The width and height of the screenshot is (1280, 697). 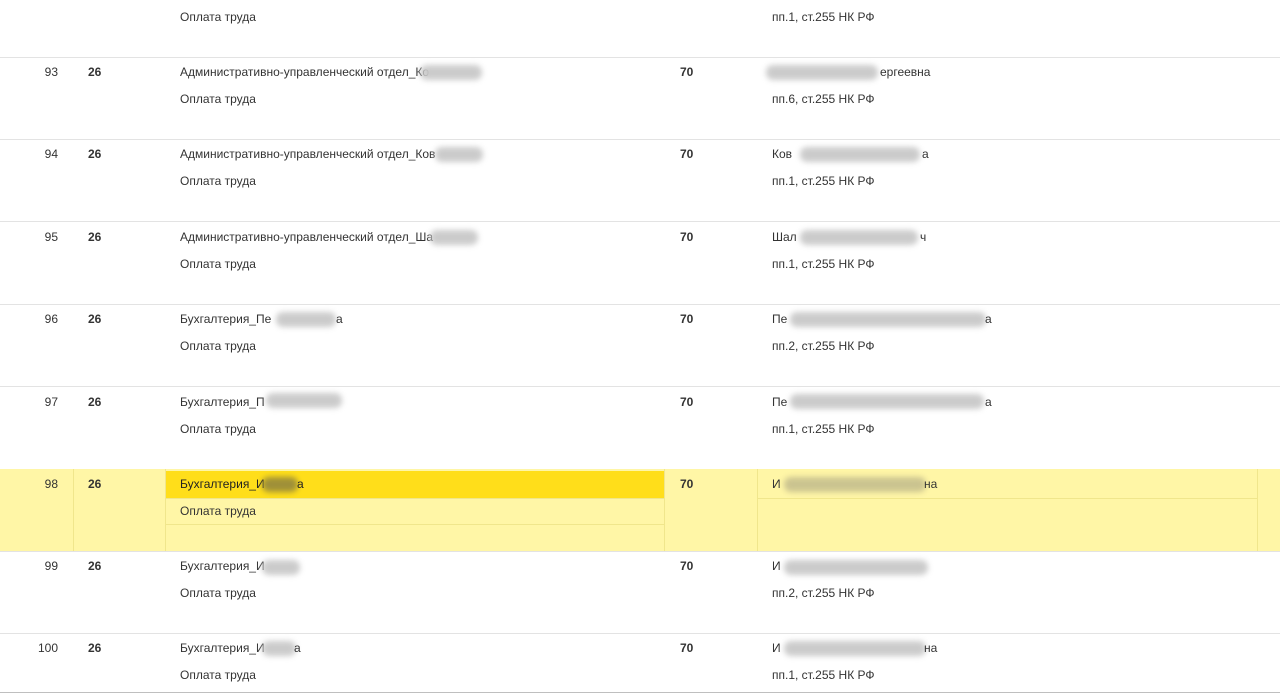 I want to click on subconto-1-credit: ергеевна, so click(x=905, y=72).